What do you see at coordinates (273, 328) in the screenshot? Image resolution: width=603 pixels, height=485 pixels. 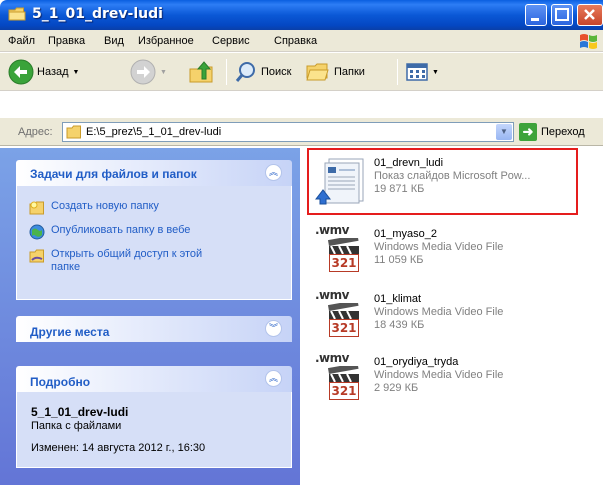 I see `expand-chevron-icon: ︾` at bounding box center [273, 328].